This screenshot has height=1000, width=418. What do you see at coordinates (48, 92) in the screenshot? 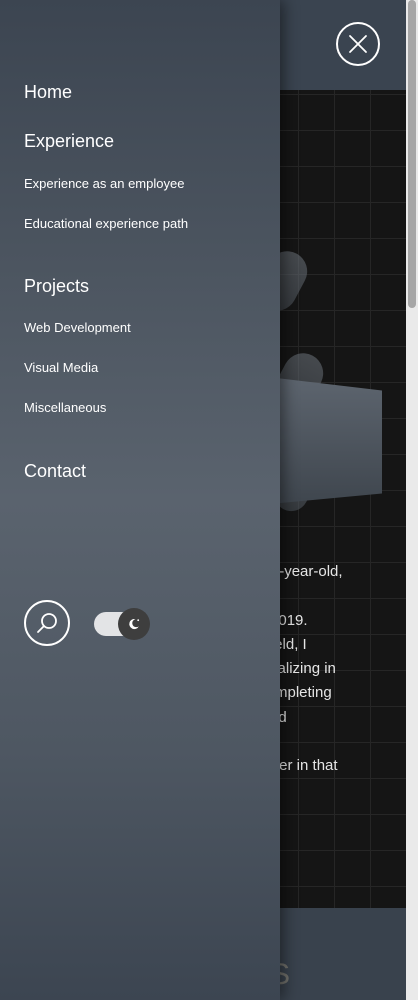
I see `nav-home-link: Home` at bounding box center [48, 92].